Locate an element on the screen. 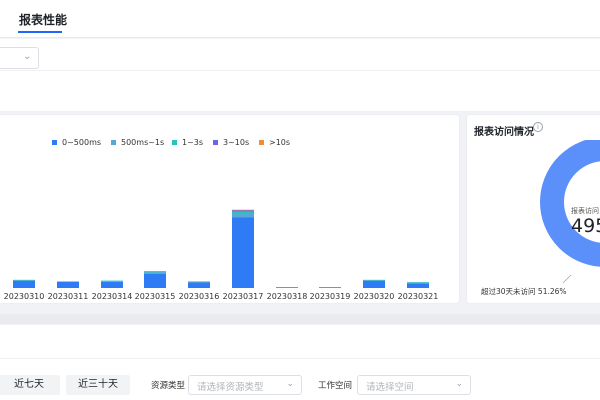 The height and width of the screenshot is (400, 600). section-gap is located at coordinates (300, 319).